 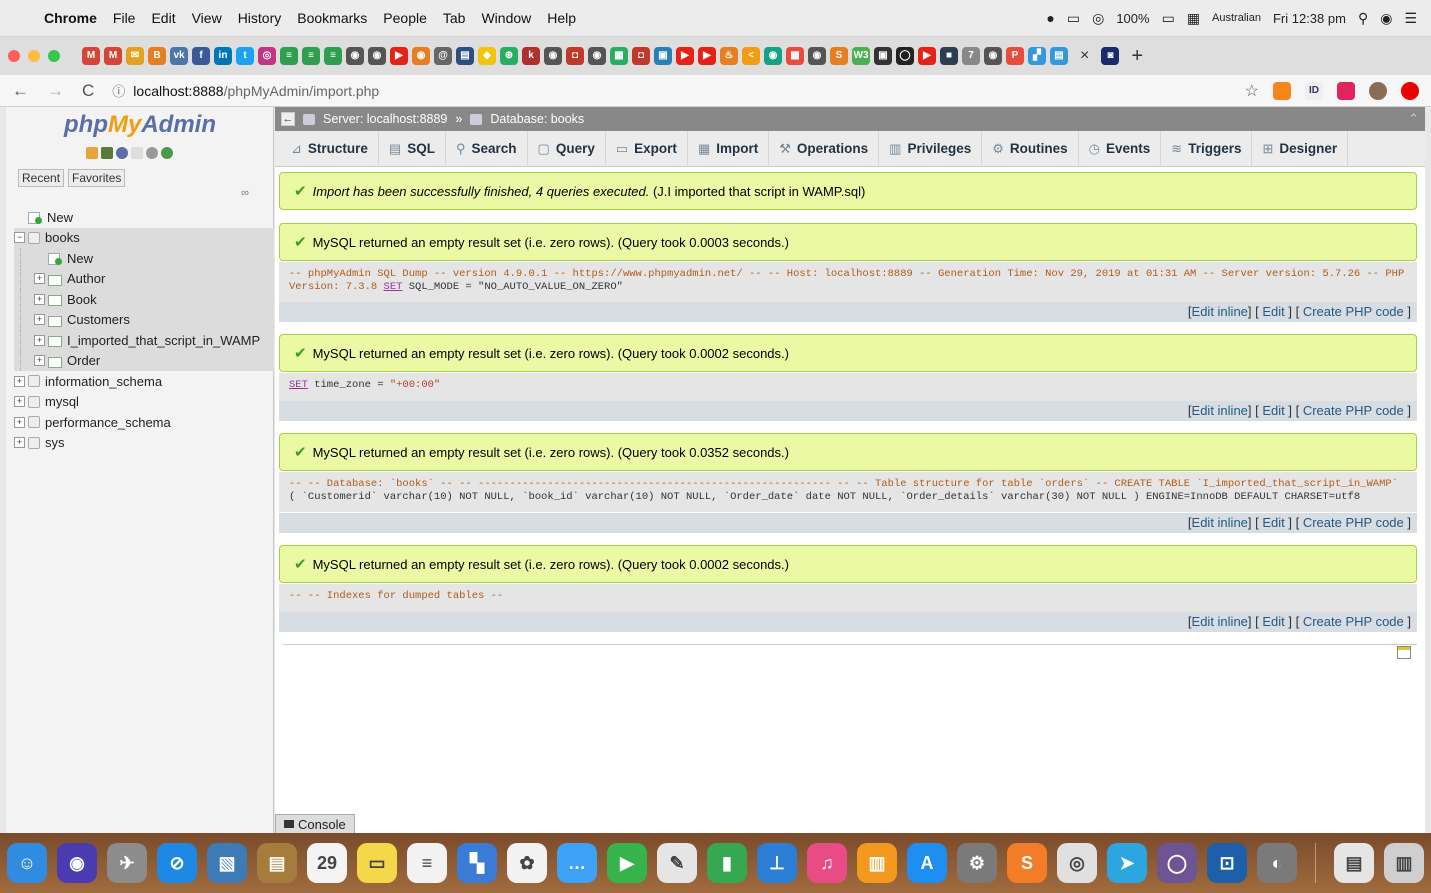 I want to click on tab-designer: ⊞ Designer, so click(x=1300, y=148).